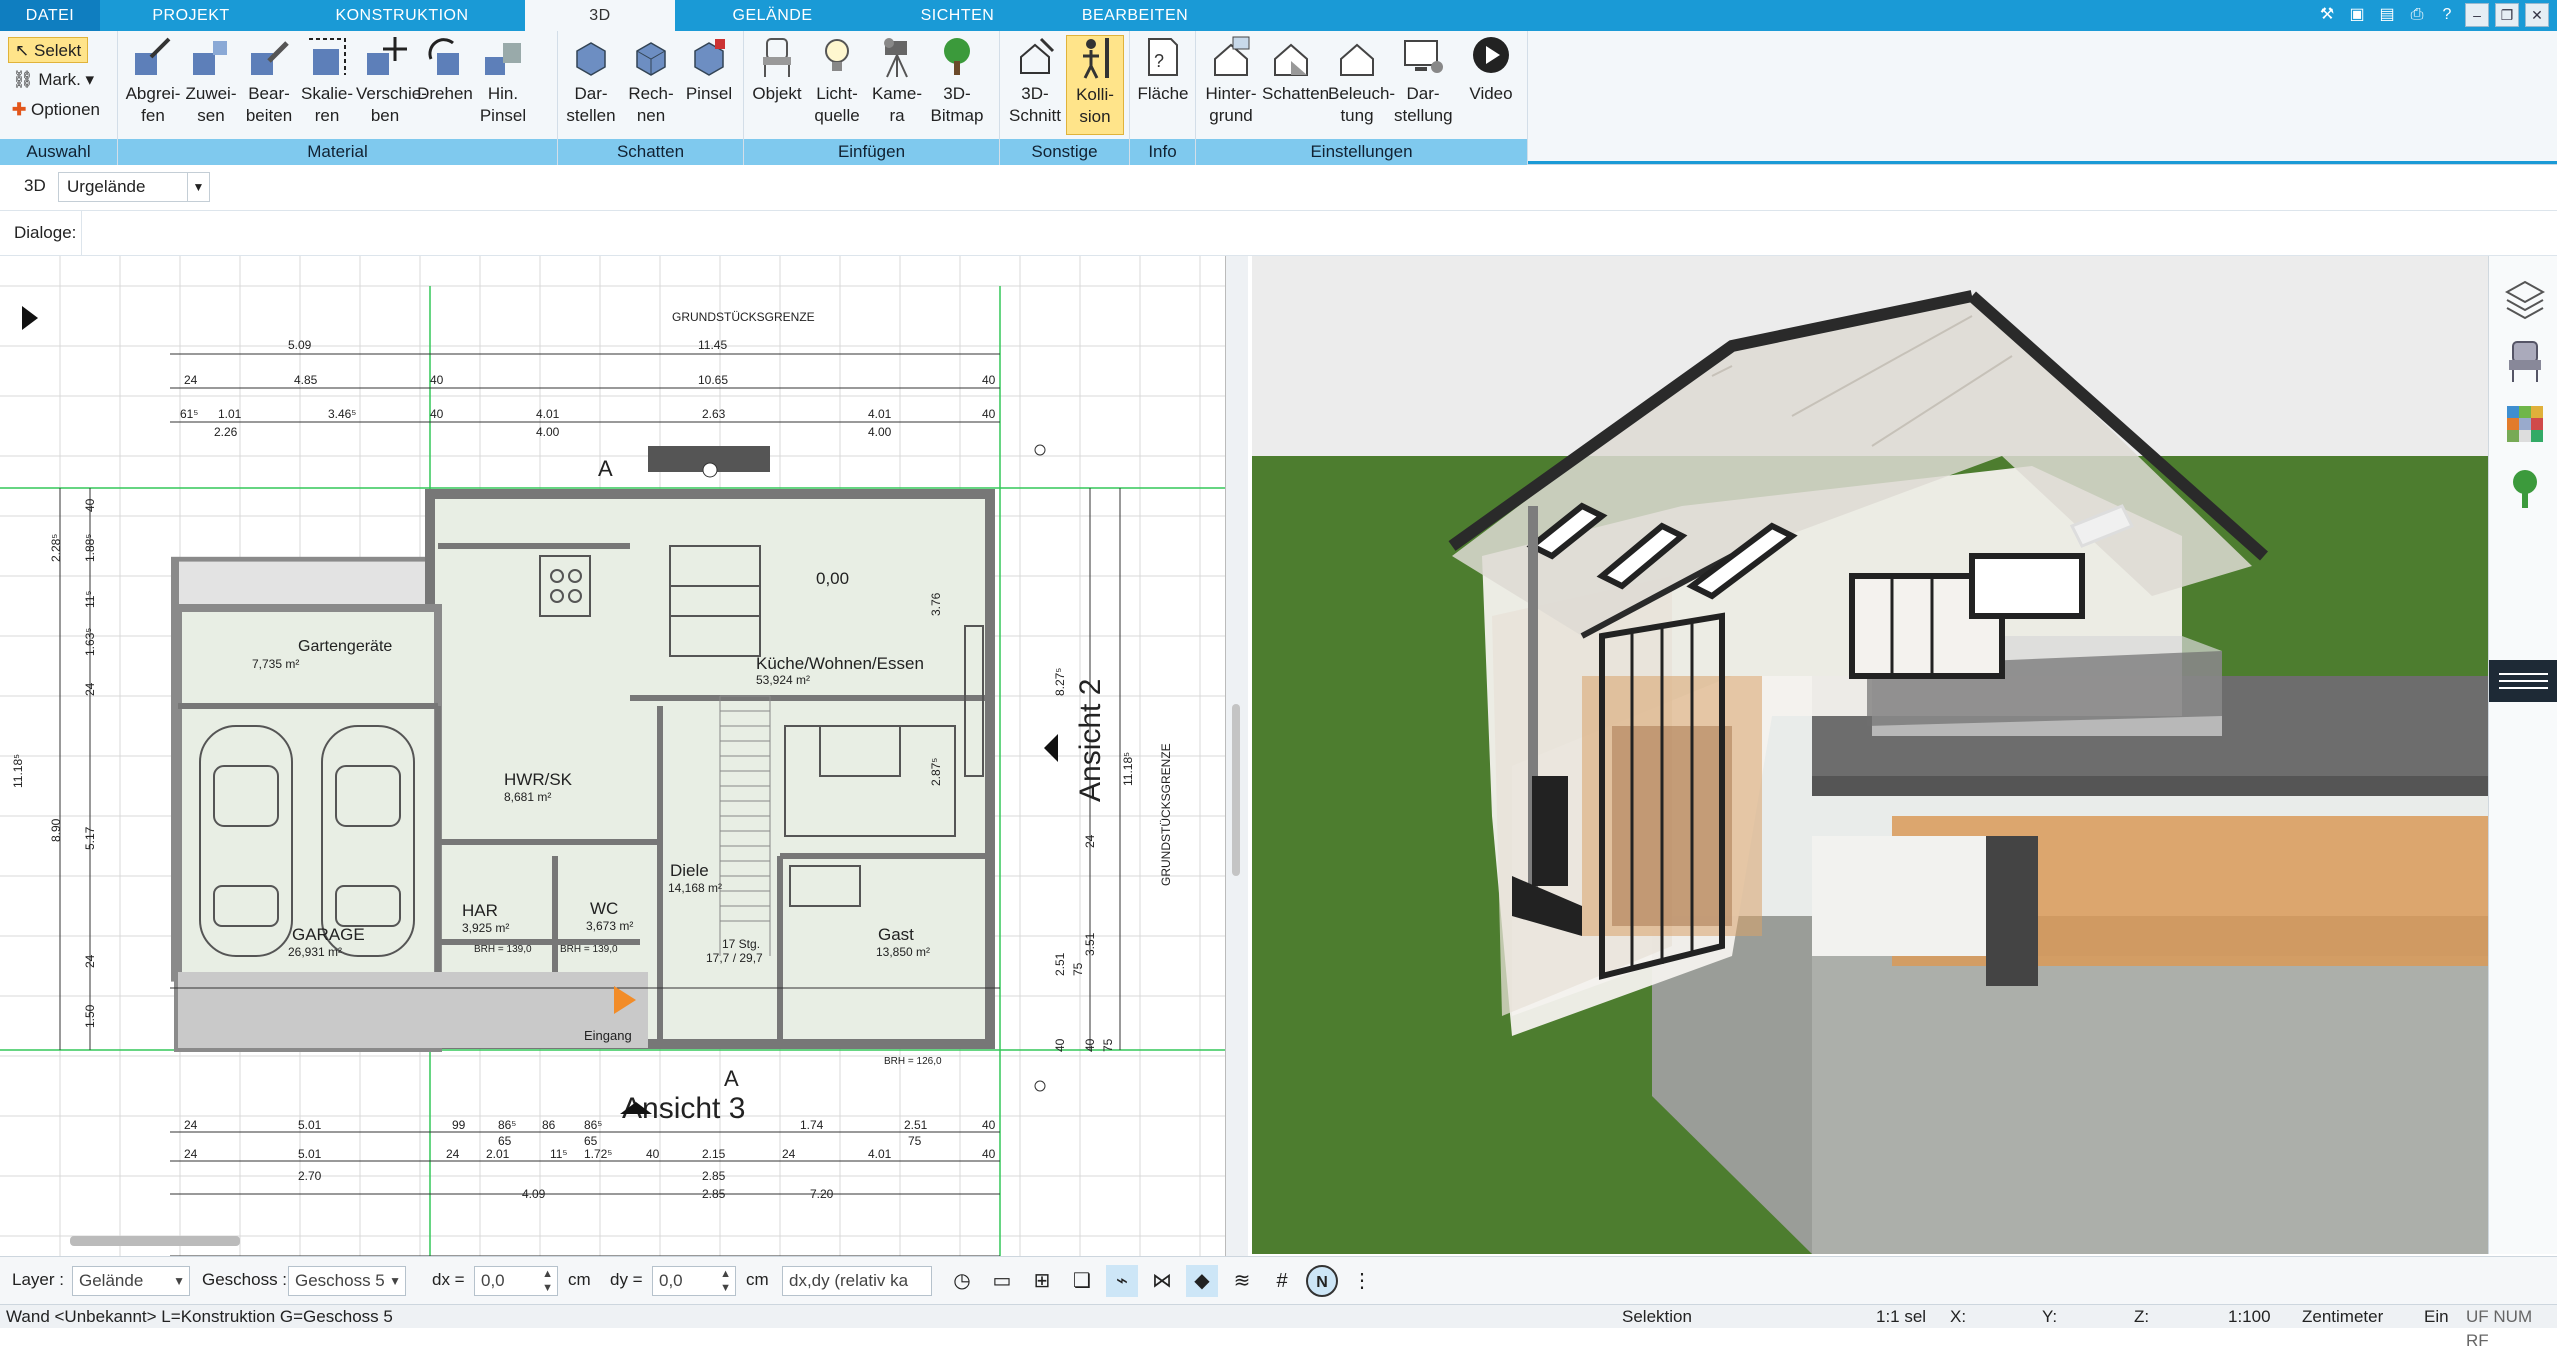 This screenshot has width=2557, height=1353. I want to click on material-rotate-button: Drehen, so click(445, 70).